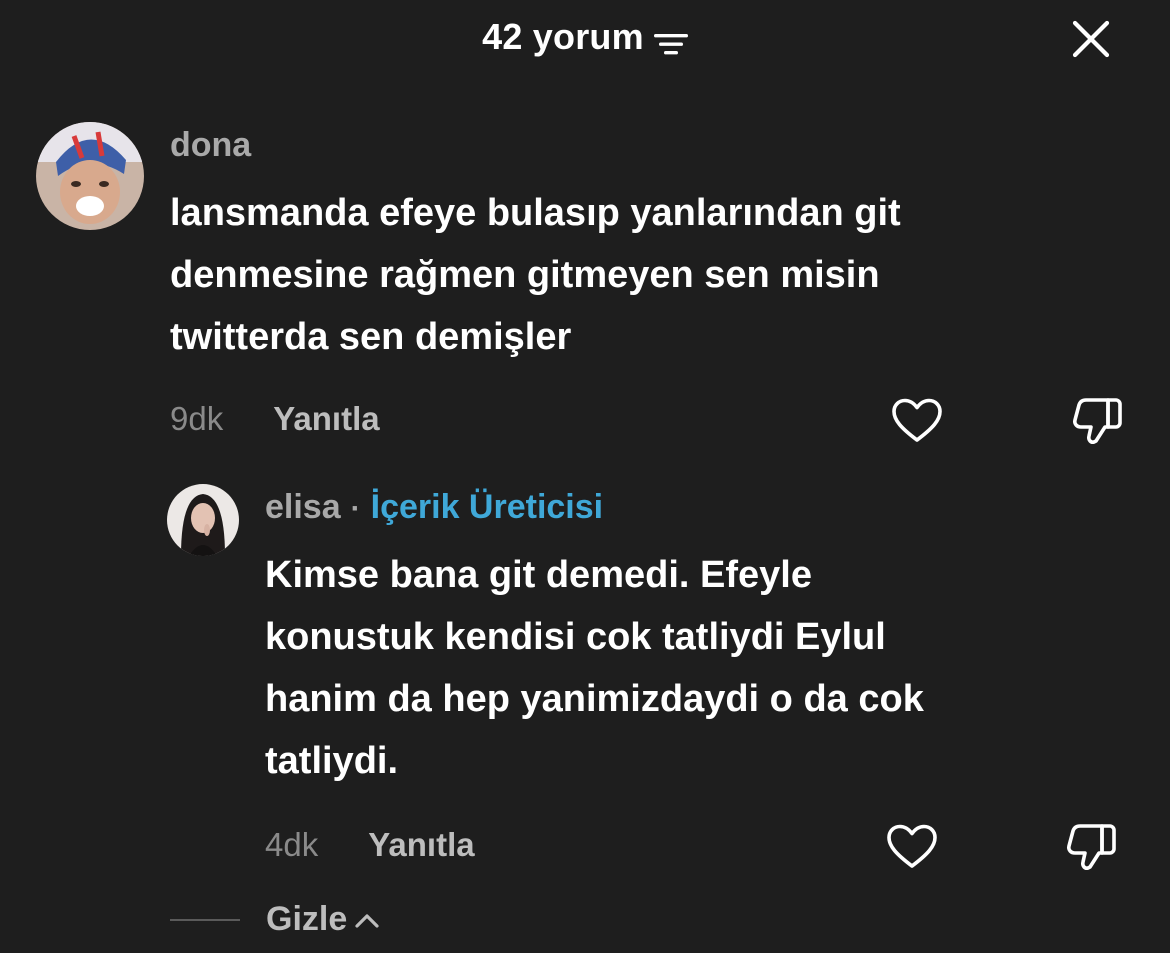 This screenshot has width=1170, height=953. Describe the element at coordinates (367, 920) in the screenshot. I see `chevron-up-icon` at that location.